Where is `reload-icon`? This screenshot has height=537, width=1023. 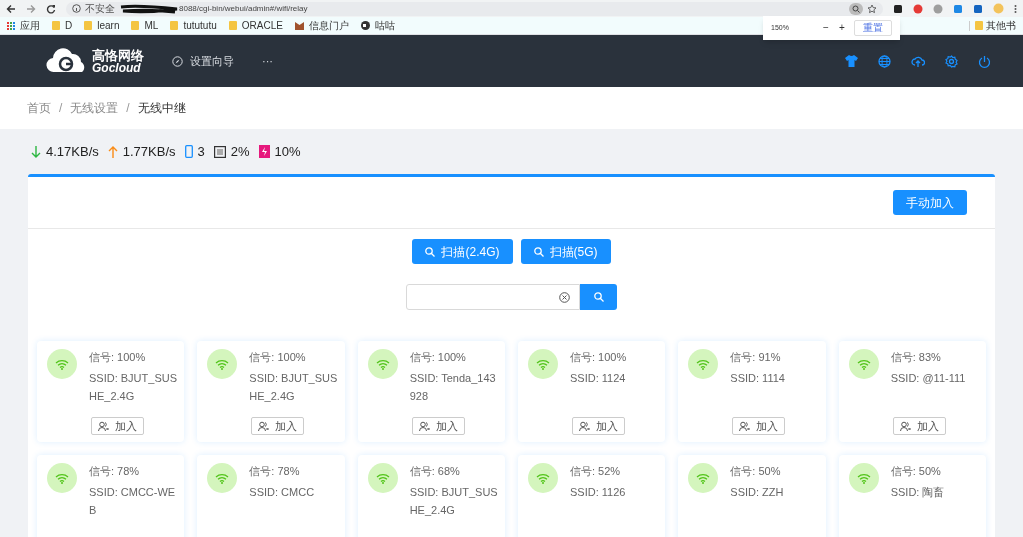 reload-icon is located at coordinates (51, 8).